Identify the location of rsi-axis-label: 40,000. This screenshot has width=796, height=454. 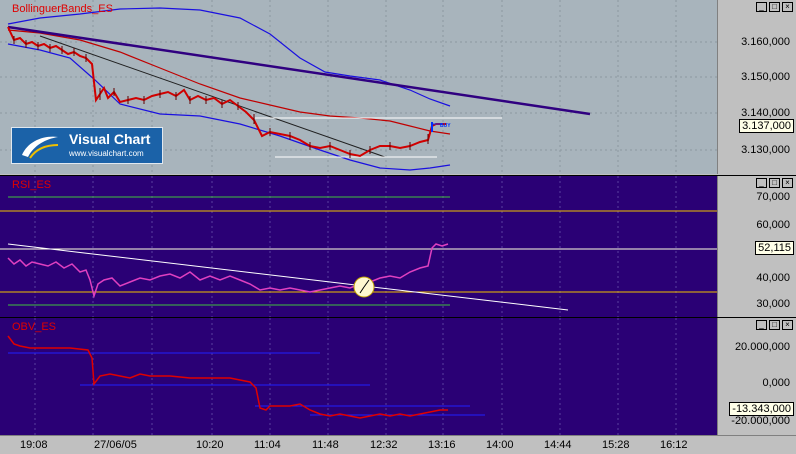
(773, 278).